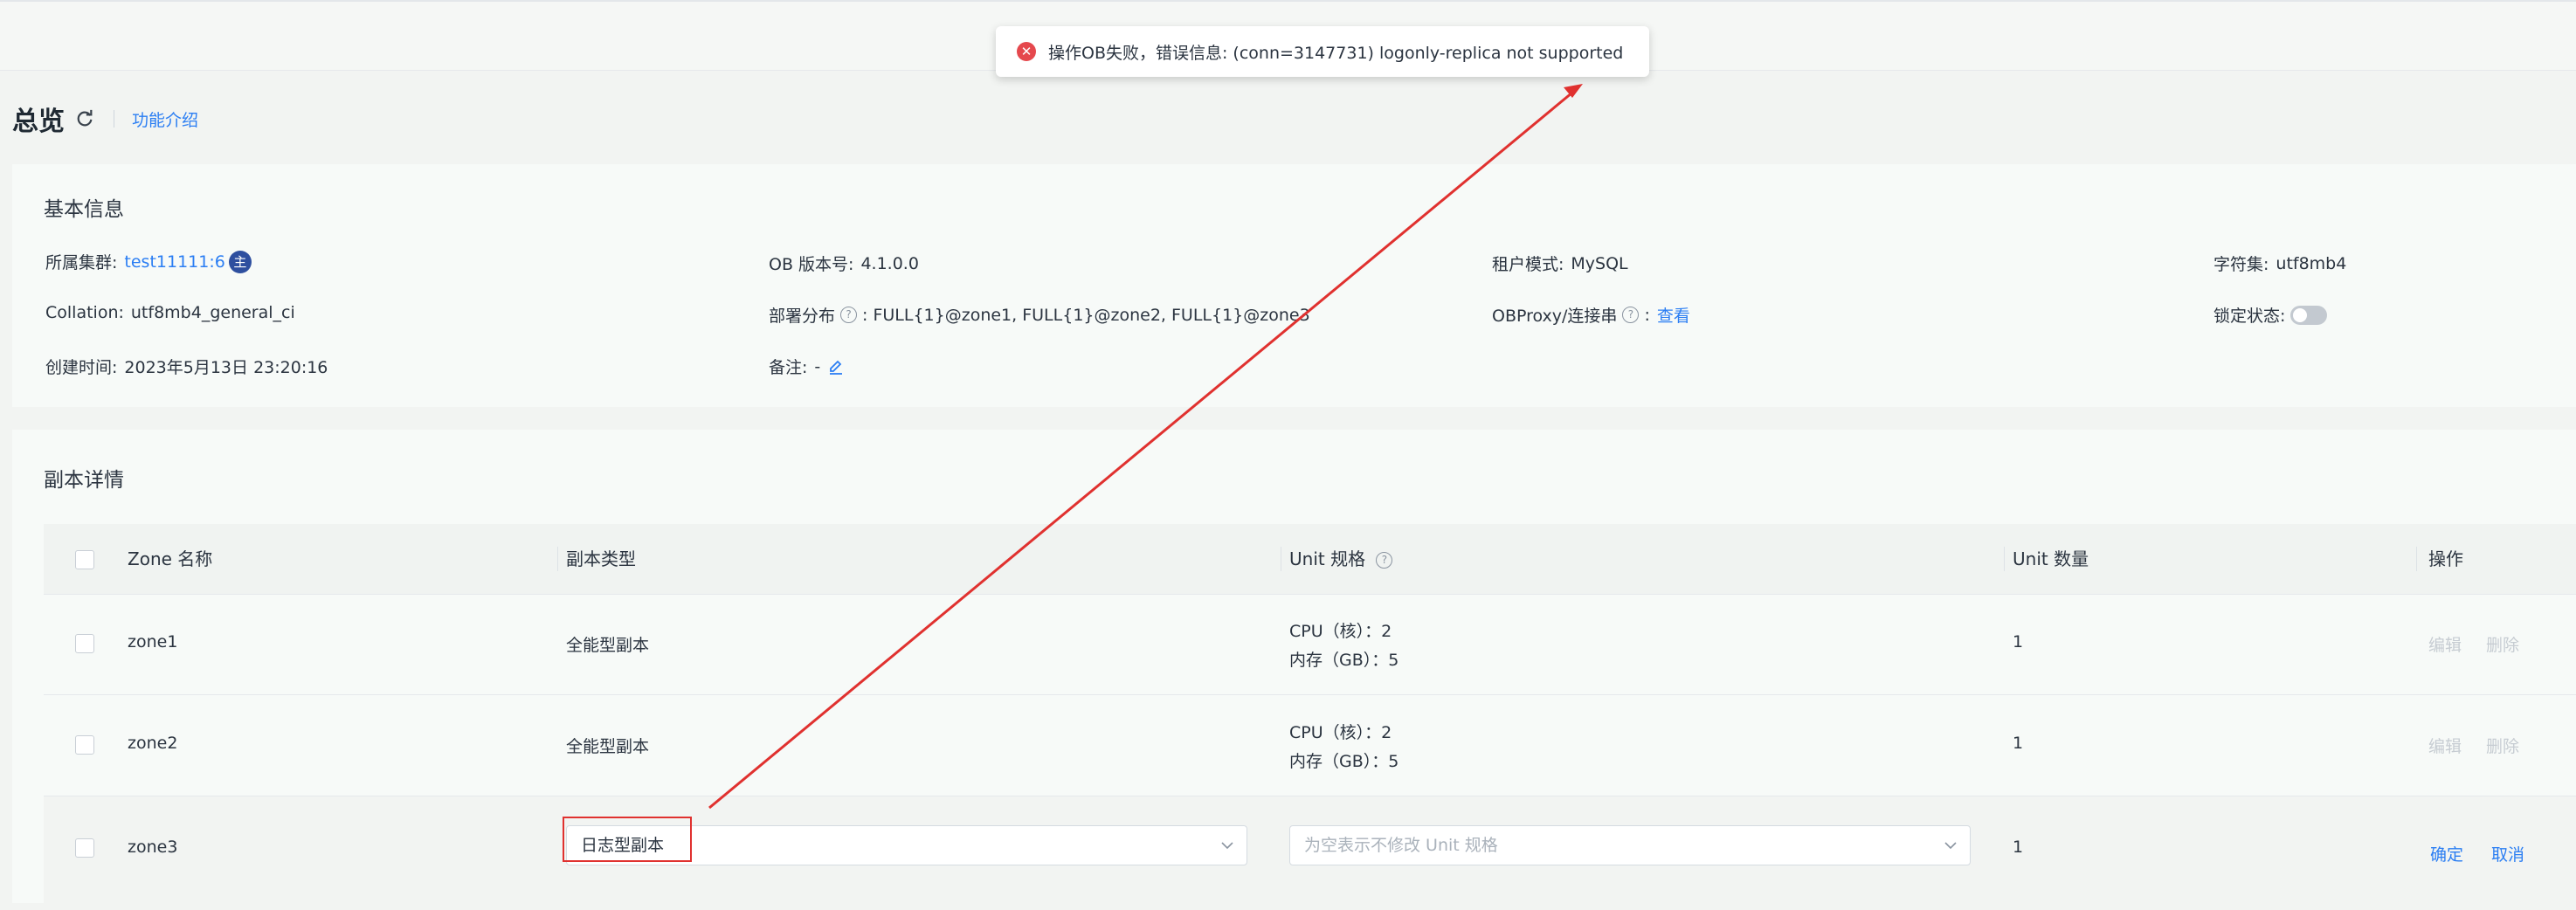  I want to click on collation-label: Collation:, so click(84, 312).